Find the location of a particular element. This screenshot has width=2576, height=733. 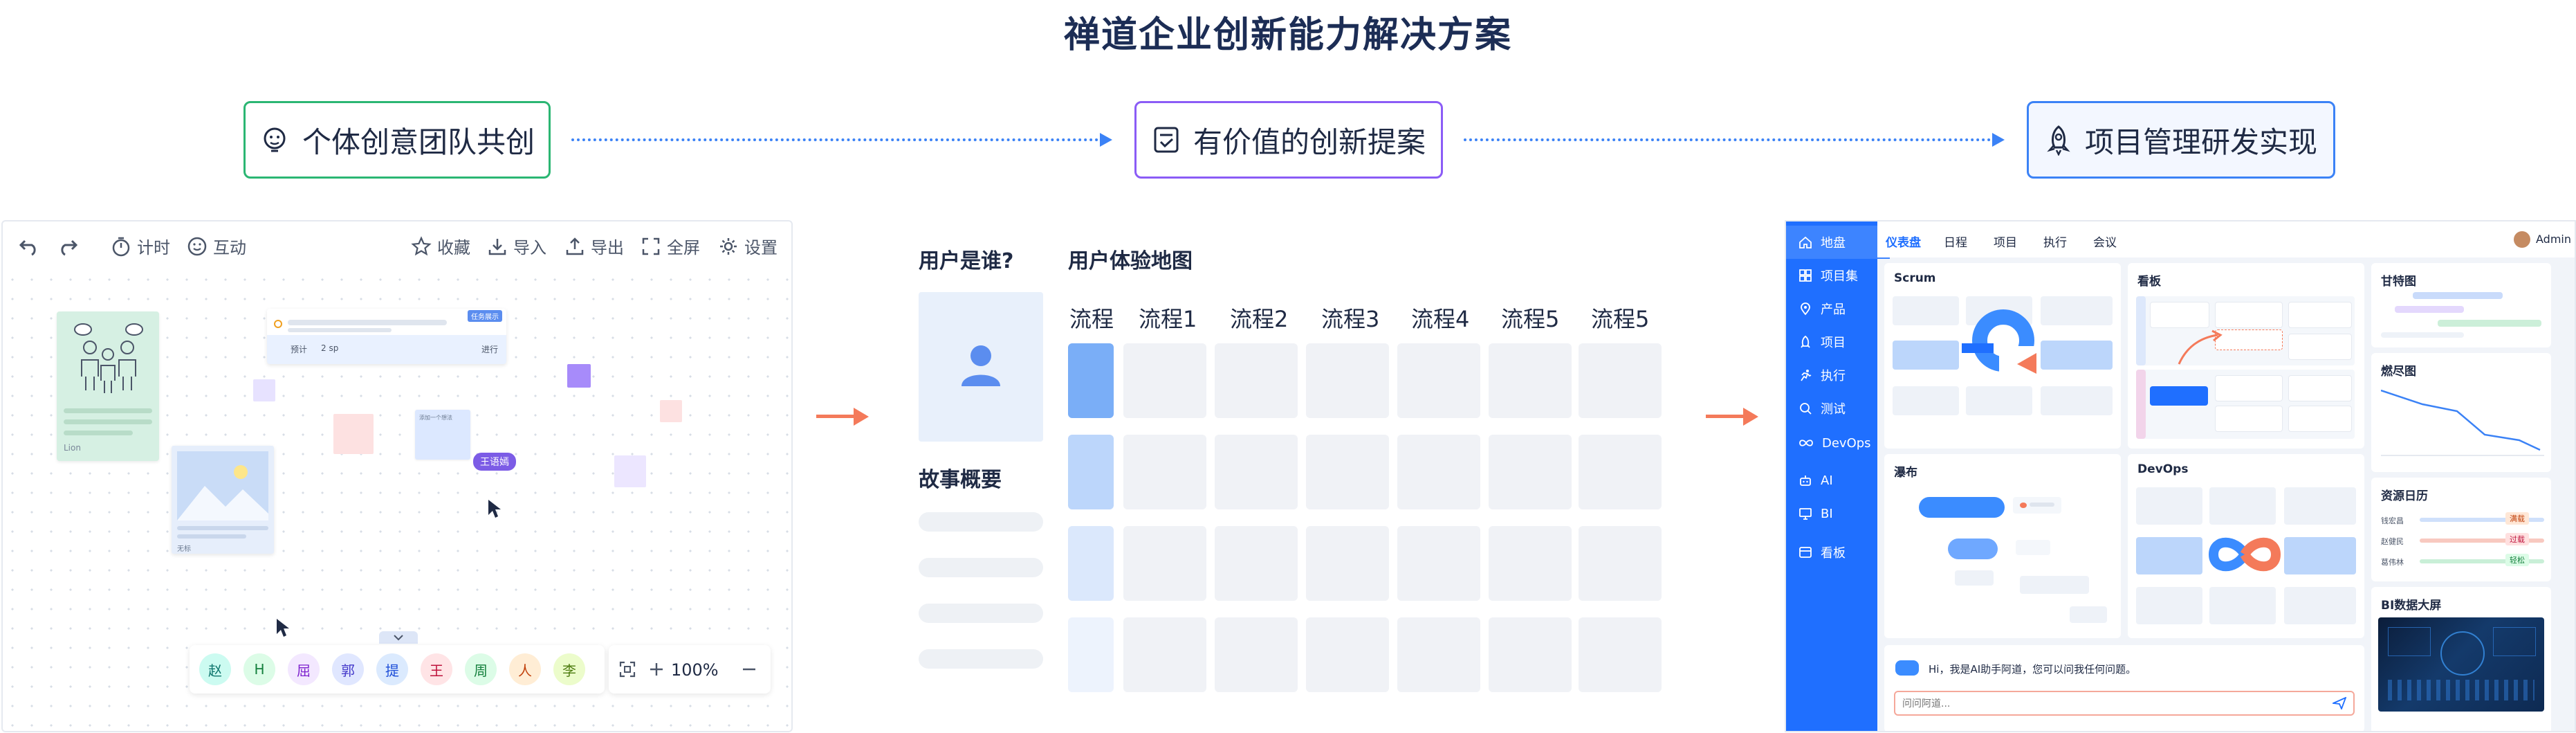

sticky-note-lavender is located at coordinates (264, 390).